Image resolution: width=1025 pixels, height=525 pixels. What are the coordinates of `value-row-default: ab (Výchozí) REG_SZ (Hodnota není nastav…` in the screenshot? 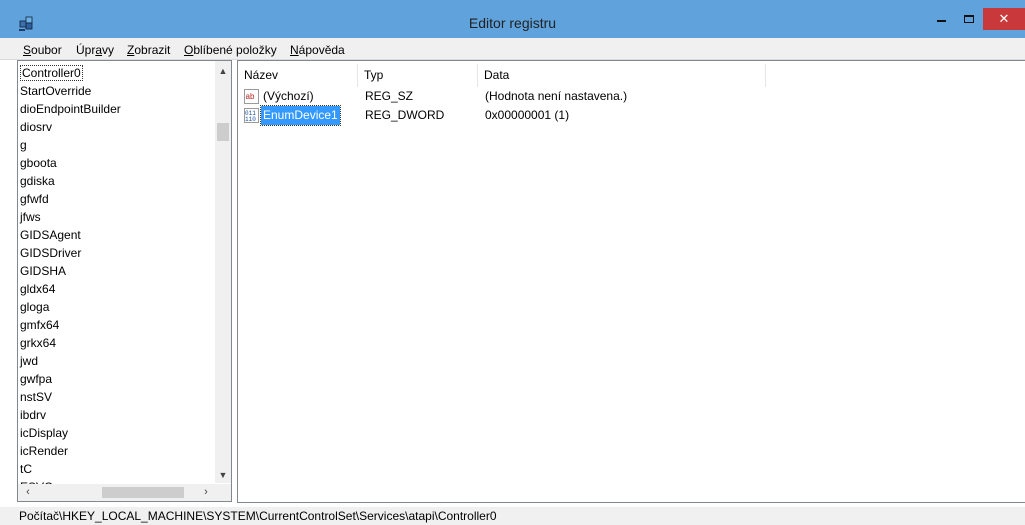 It's located at (631, 96).